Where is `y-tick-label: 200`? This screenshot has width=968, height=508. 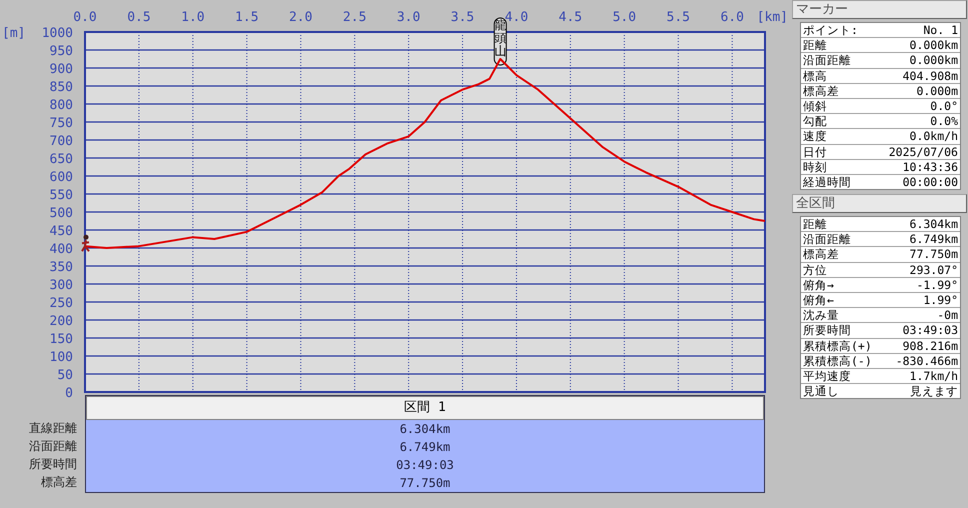
y-tick-label: 200 is located at coordinates (61, 321).